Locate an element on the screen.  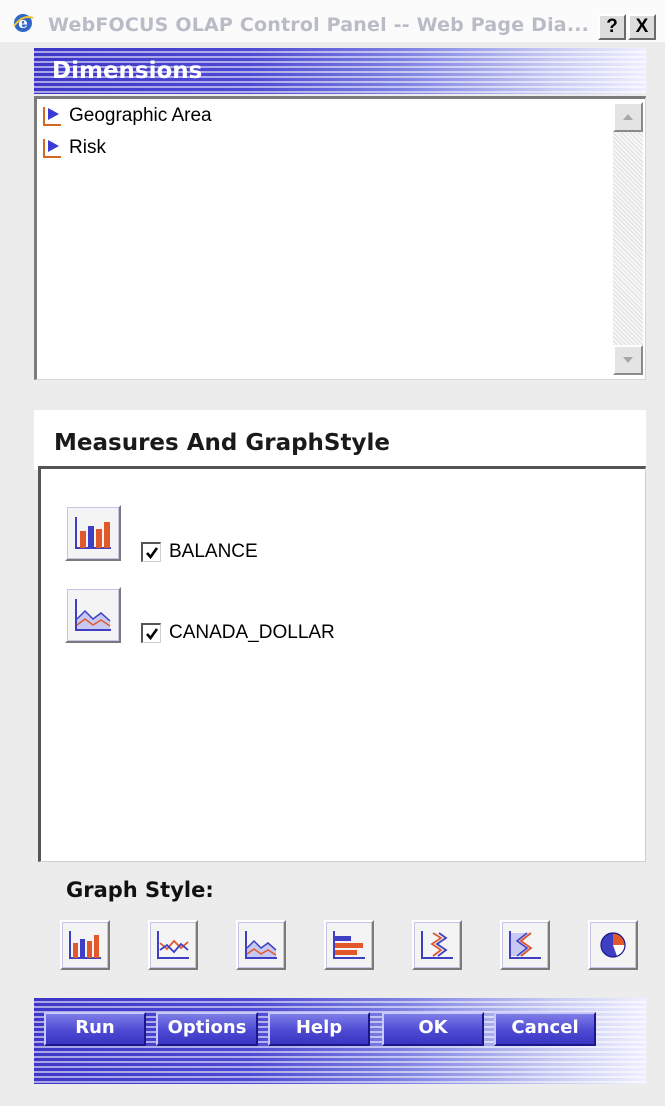
pie-chart-icon is located at coordinates (613, 945).